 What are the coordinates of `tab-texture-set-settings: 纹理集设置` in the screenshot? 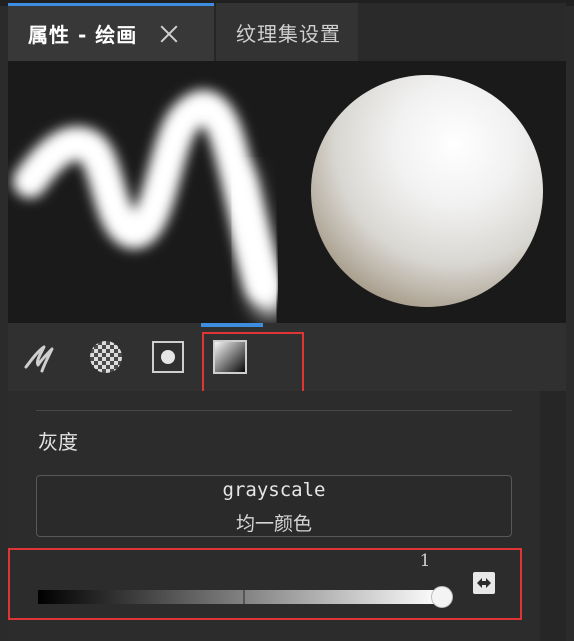 It's located at (286, 32).